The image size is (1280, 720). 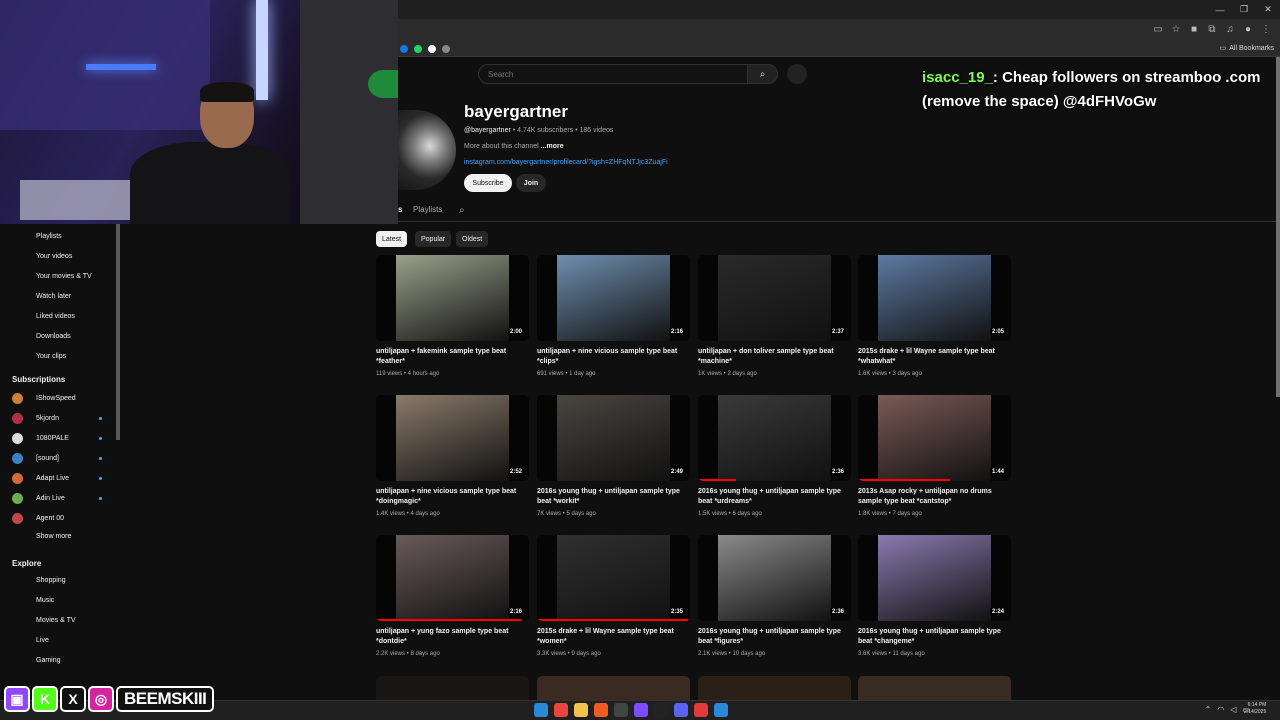 I want to click on thumbnail-image, so click(x=452, y=438).